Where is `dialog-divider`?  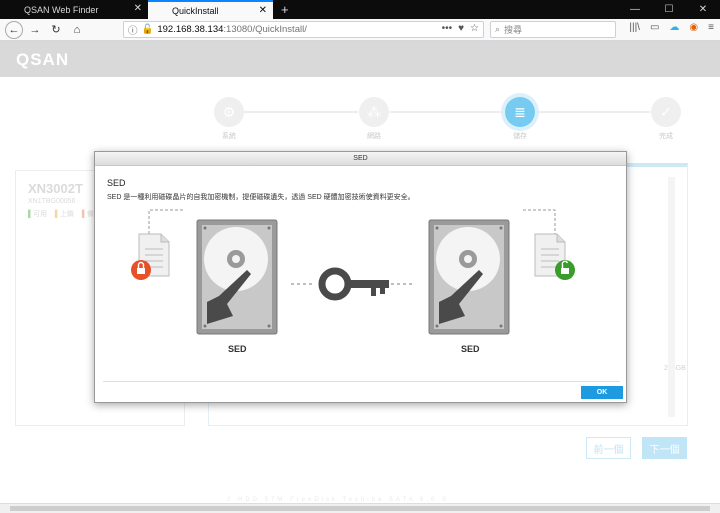 dialog-divider is located at coordinates (361, 381).